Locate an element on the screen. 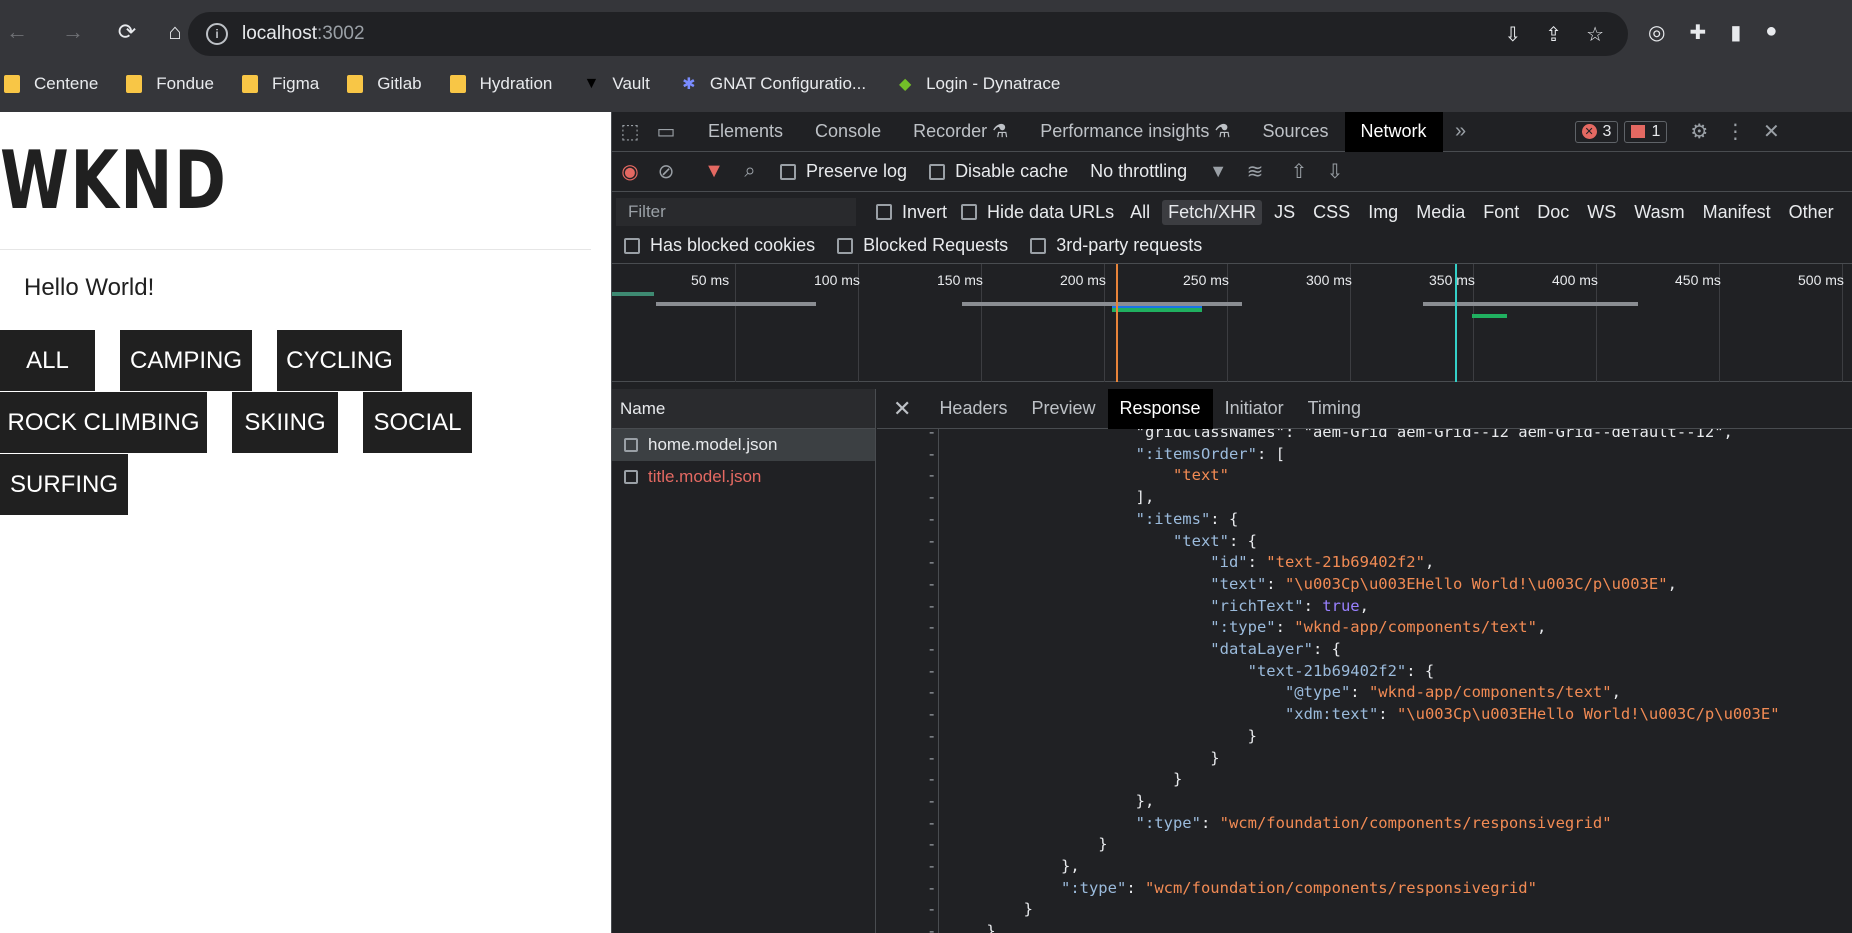 This screenshot has width=1852, height=933. tag-button: ALL is located at coordinates (47, 360).